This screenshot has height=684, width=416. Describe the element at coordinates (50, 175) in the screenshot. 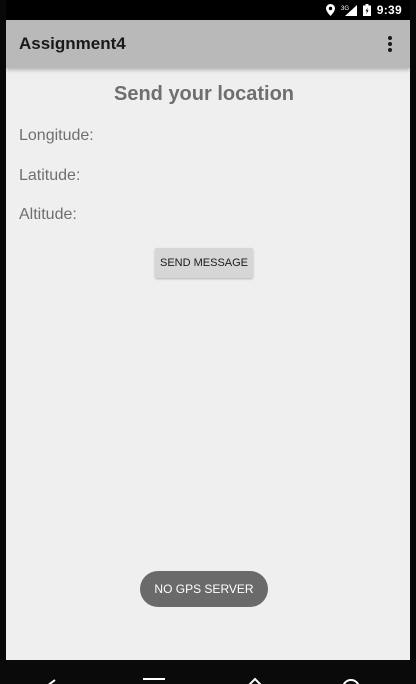

I see `latitude-label: Latitude:` at that location.